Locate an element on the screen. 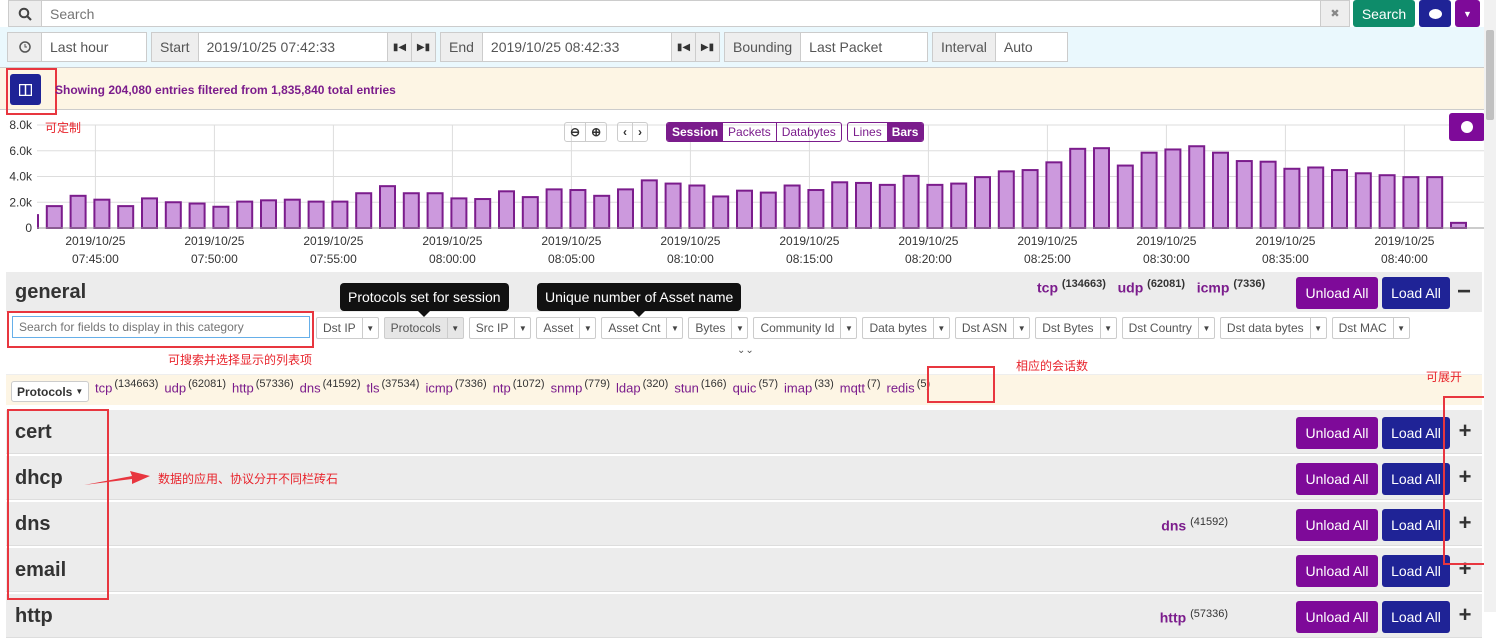  end-prev-button: ▮◀ is located at coordinates (683, 47).